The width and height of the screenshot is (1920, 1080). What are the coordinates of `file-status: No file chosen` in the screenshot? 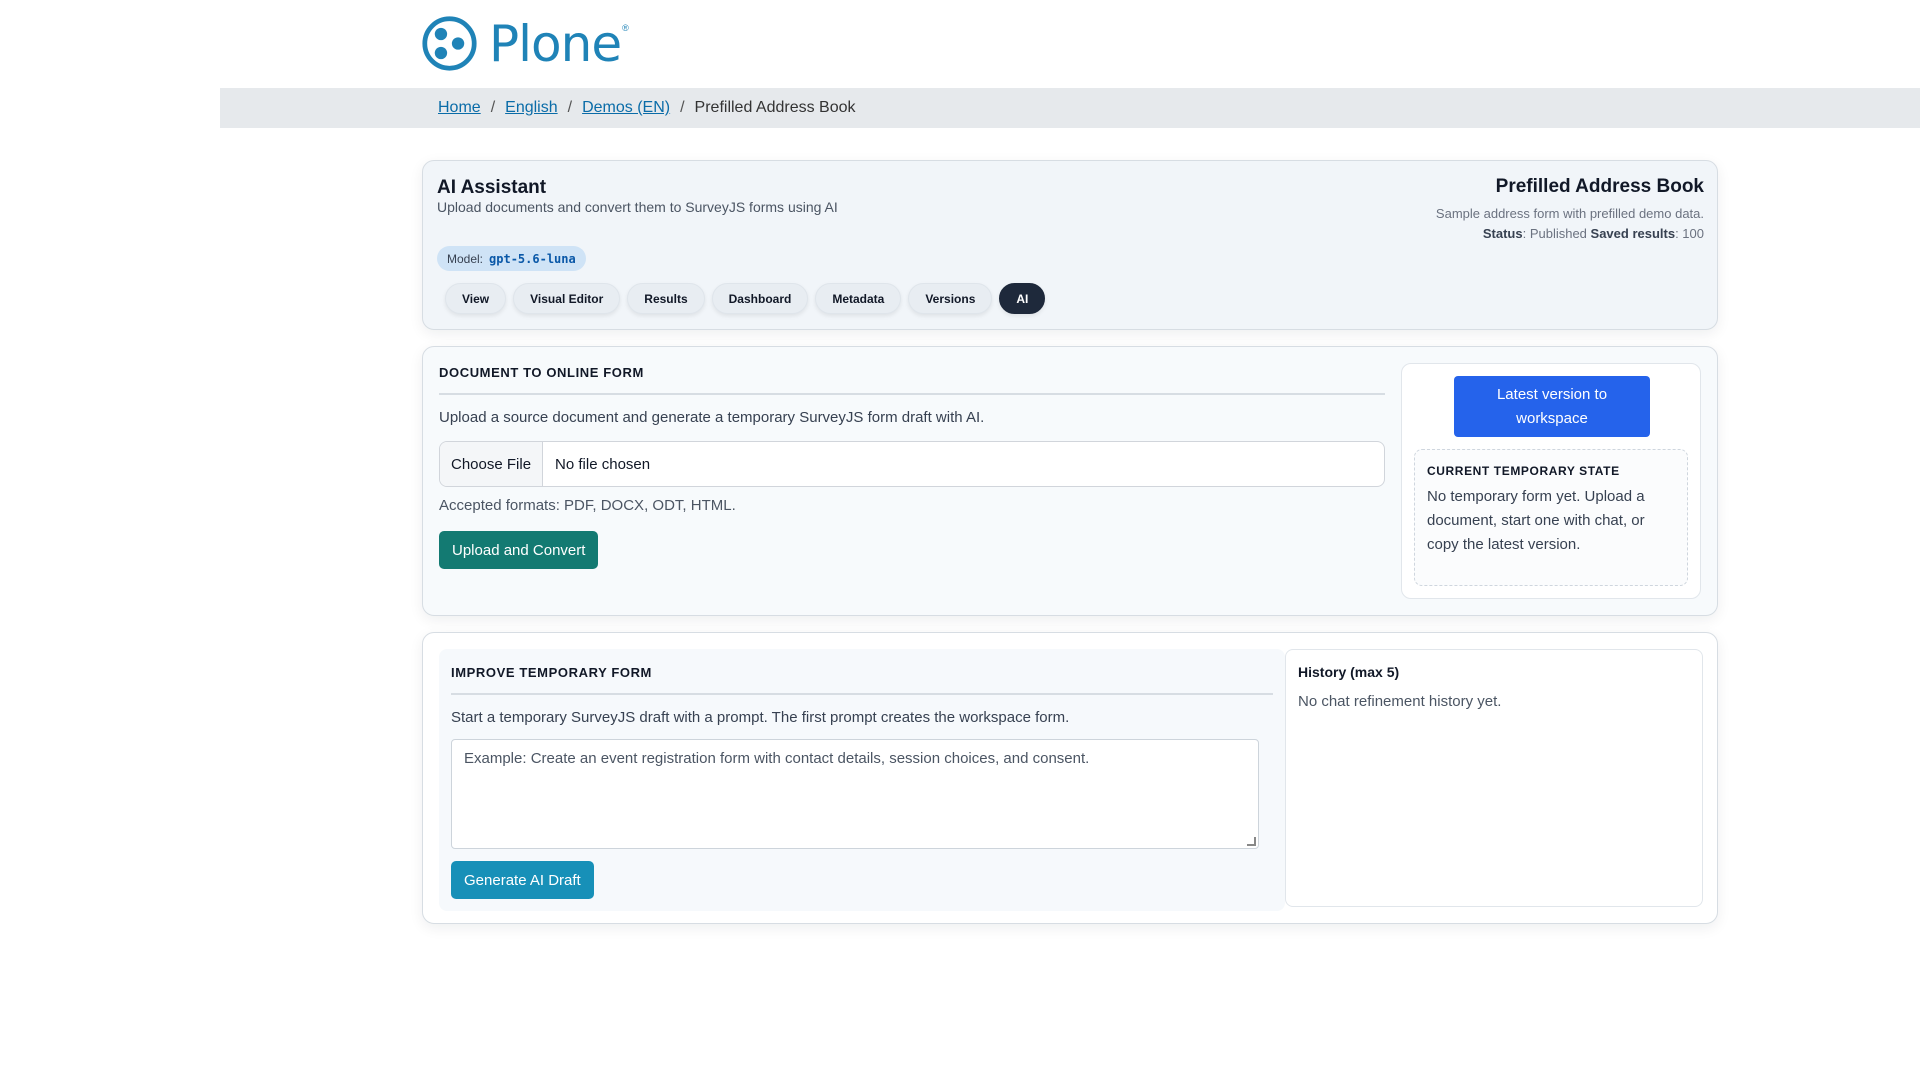 It's located at (603, 464).